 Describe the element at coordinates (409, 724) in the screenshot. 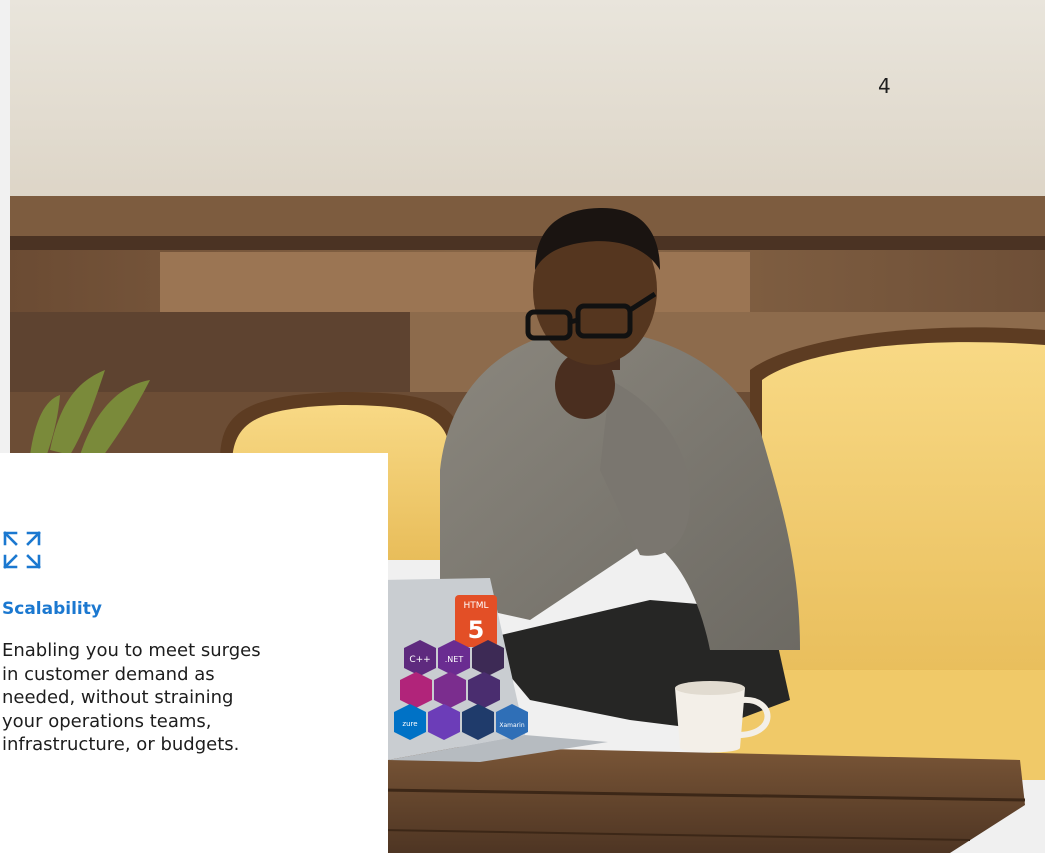

I see `sticker-azure-label: zure` at that location.